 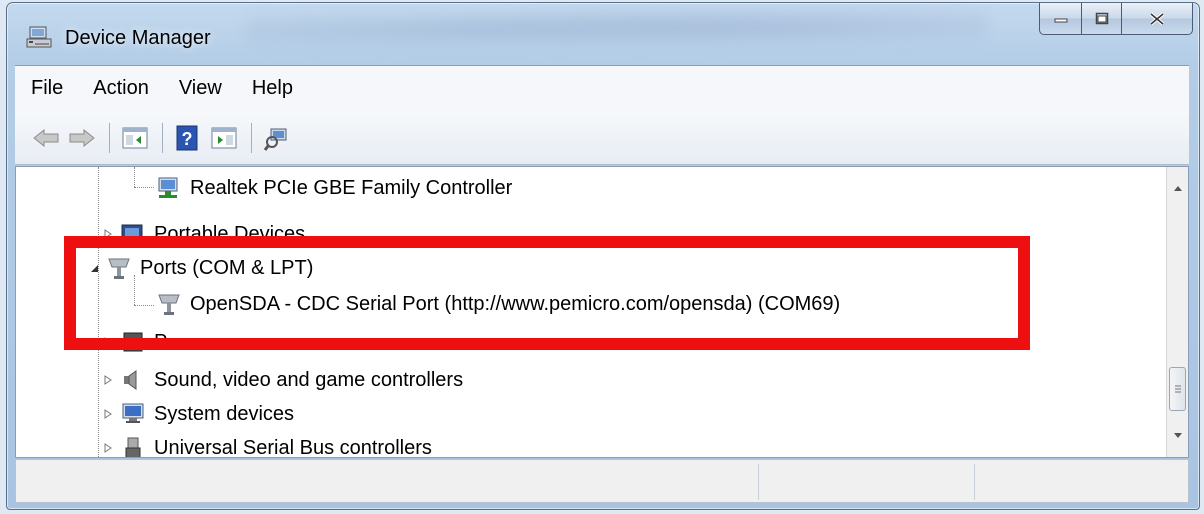 I want to click on maximize-button, so click(x=1101, y=19).